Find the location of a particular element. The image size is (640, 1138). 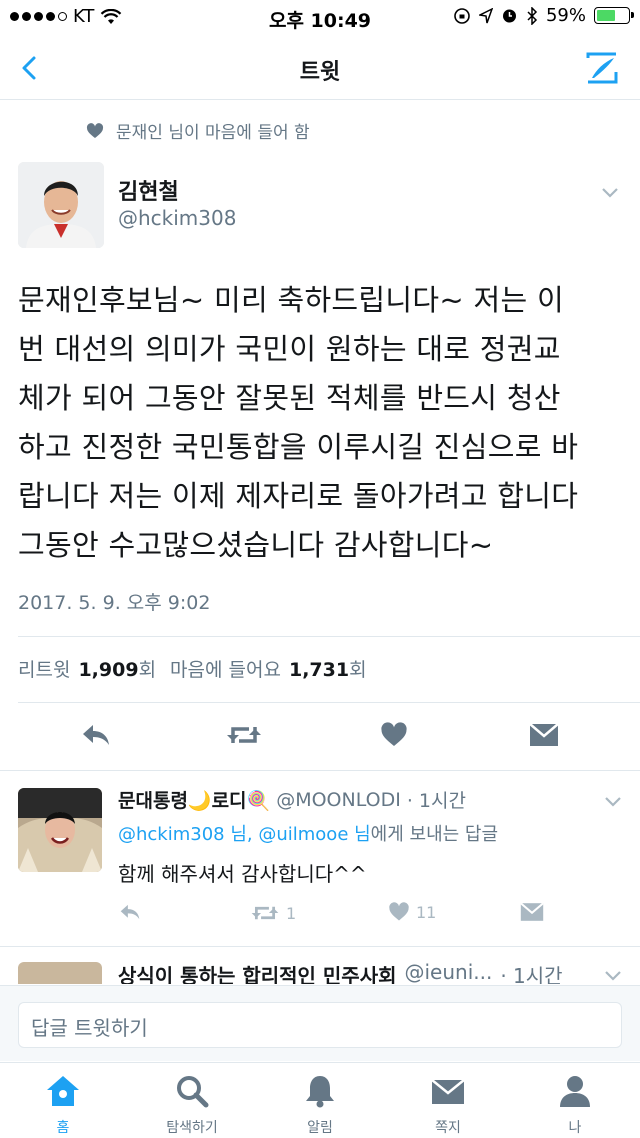

tab-me: 나 is located at coordinates (575, 1105).